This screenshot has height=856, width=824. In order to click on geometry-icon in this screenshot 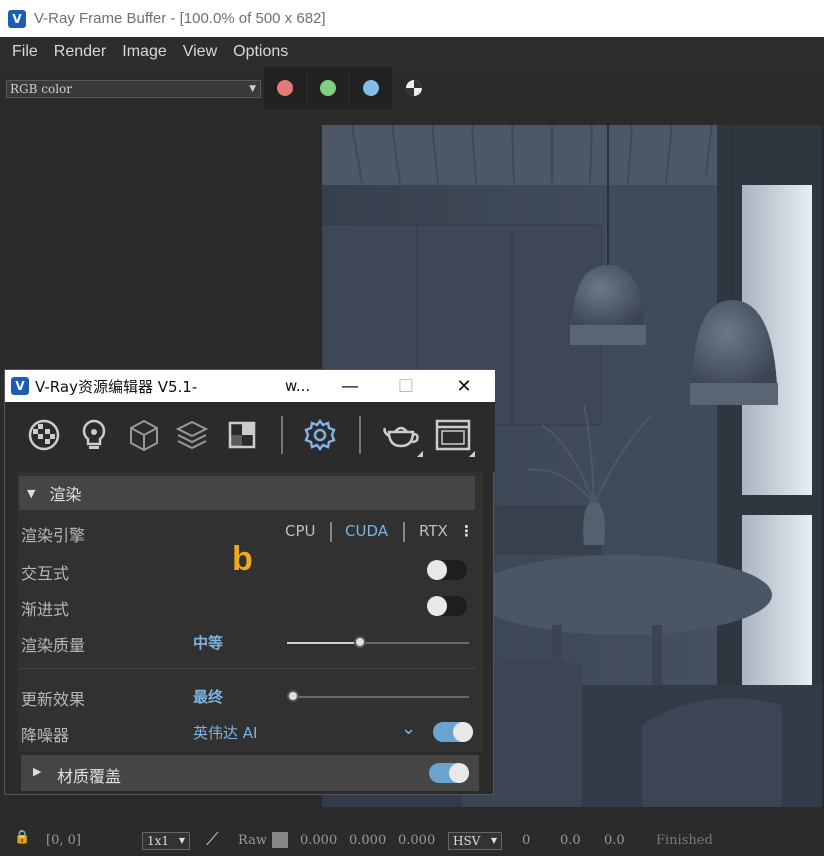, I will do `click(144, 435)`.